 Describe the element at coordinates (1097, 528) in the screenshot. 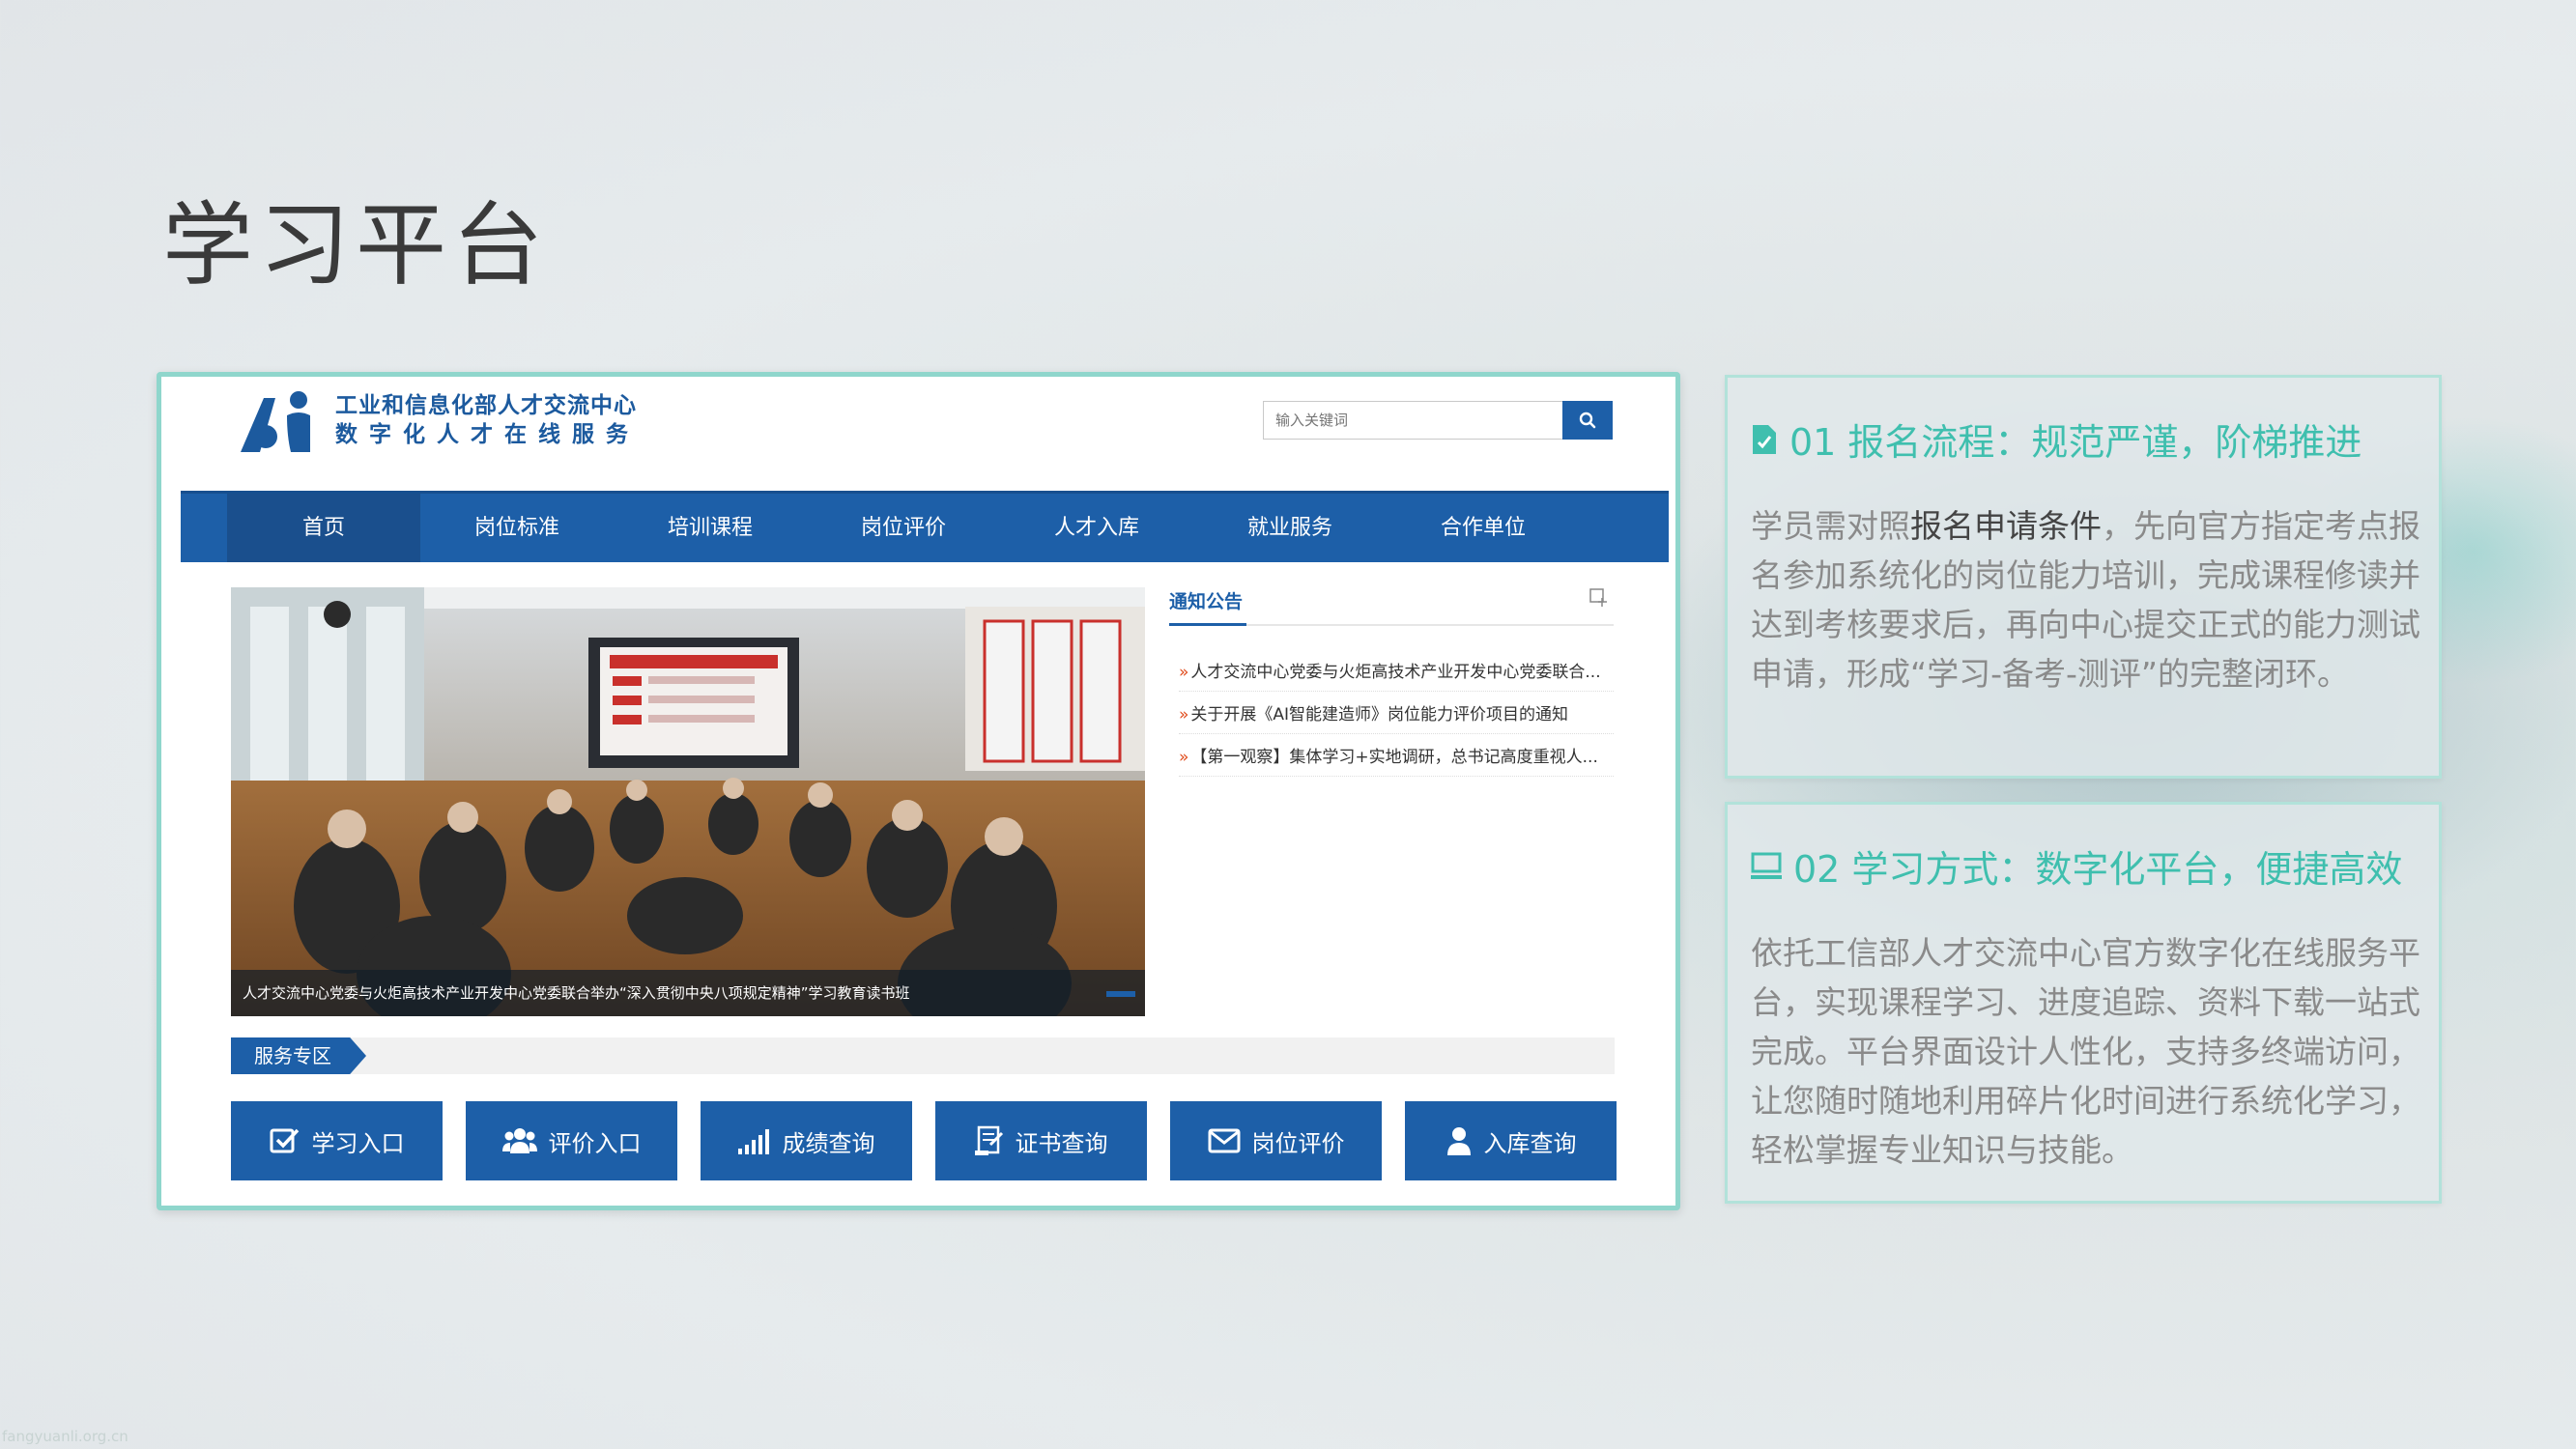

I see `nav-item-talent-pool: 人才入库` at that location.